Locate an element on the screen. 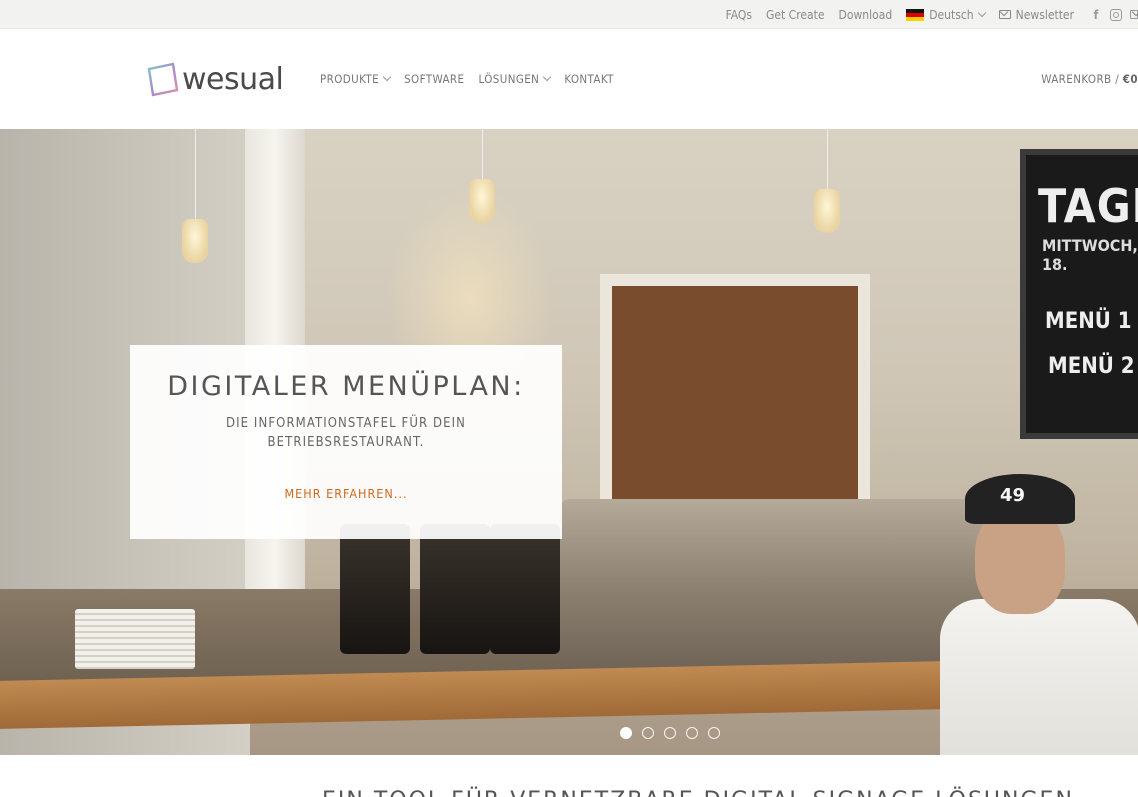  language-selector: Deutsch is located at coordinates (946, 14).